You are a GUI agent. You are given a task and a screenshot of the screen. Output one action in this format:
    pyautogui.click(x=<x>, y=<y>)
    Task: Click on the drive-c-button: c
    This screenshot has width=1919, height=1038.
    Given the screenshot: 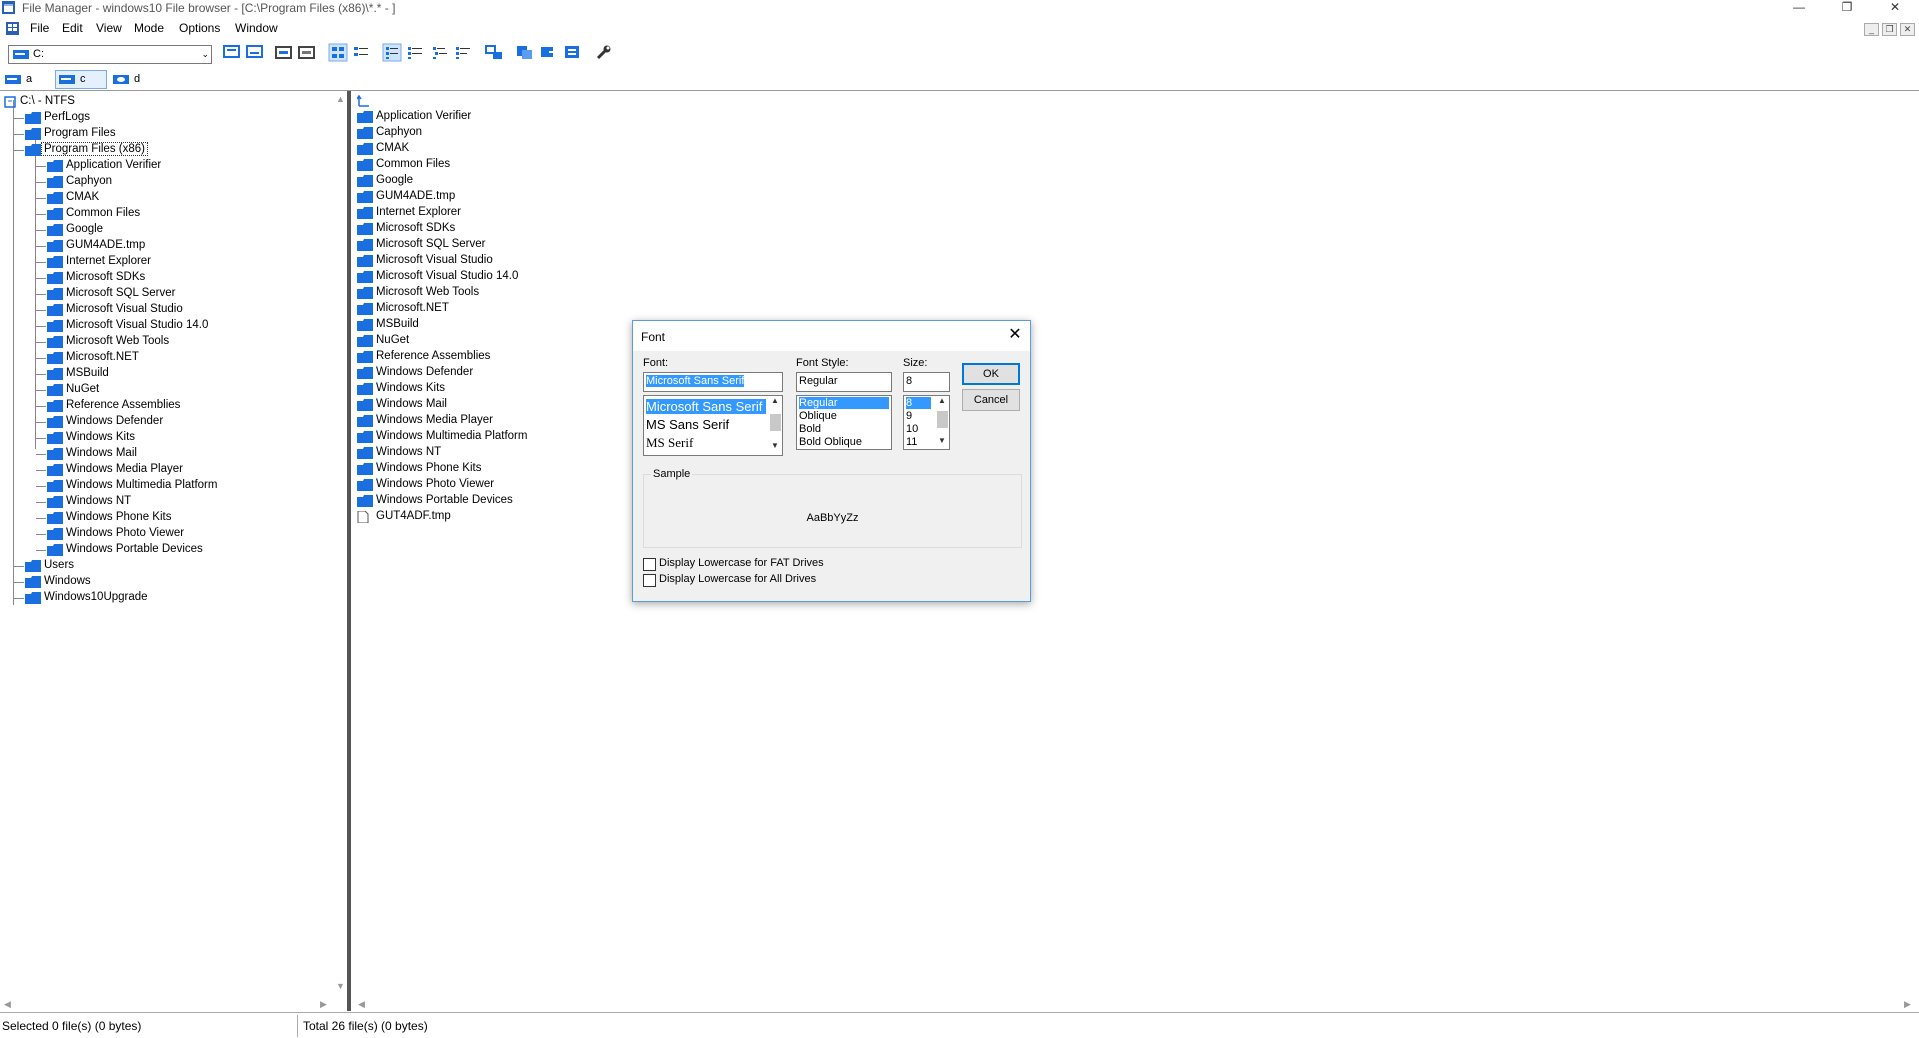 What is the action you would take?
    pyautogui.click(x=81, y=79)
    